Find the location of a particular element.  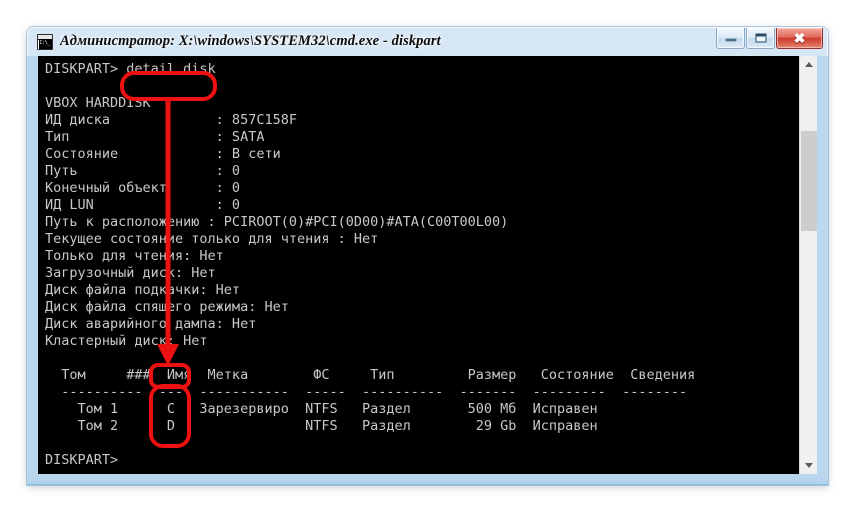

console-line: DISKPART> is located at coordinates (82, 460).